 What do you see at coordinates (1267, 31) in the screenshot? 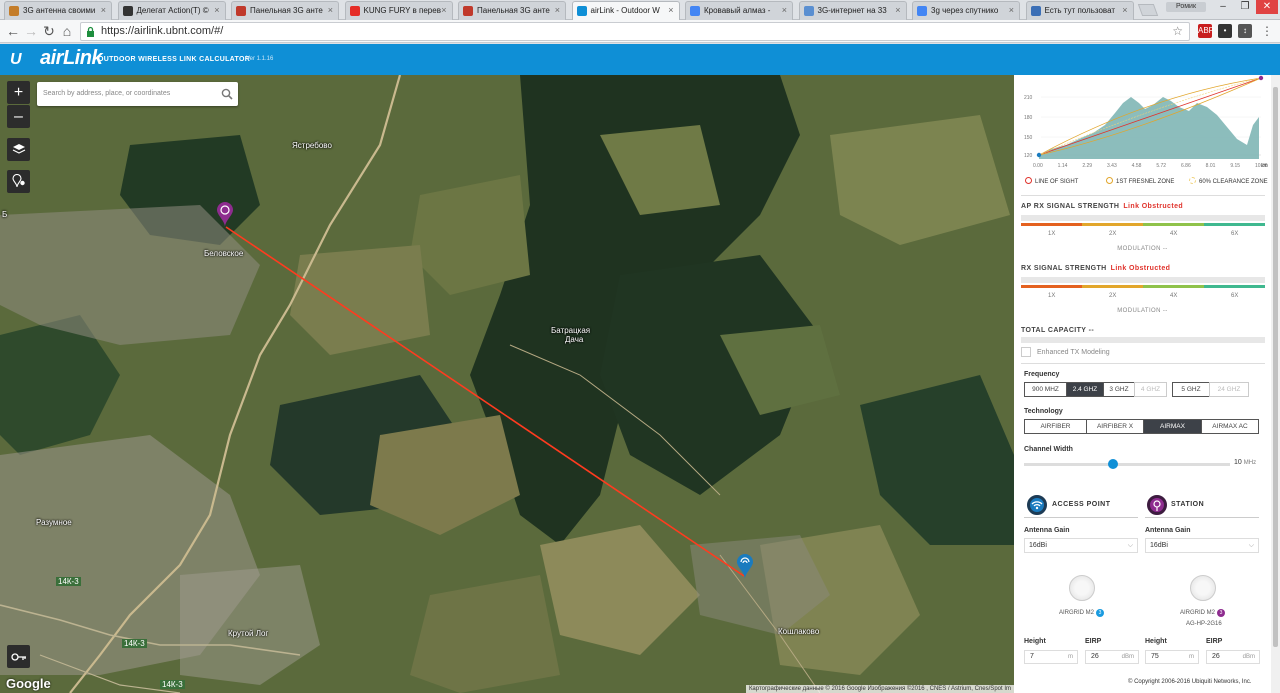
I see `menu-icon: ⋮` at bounding box center [1267, 31].